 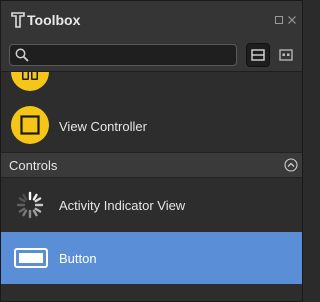 What do you see at coordinates (151, 165) in the screenshot?
I see `section-header-controls: Controls` at bounding box center [151, 165].